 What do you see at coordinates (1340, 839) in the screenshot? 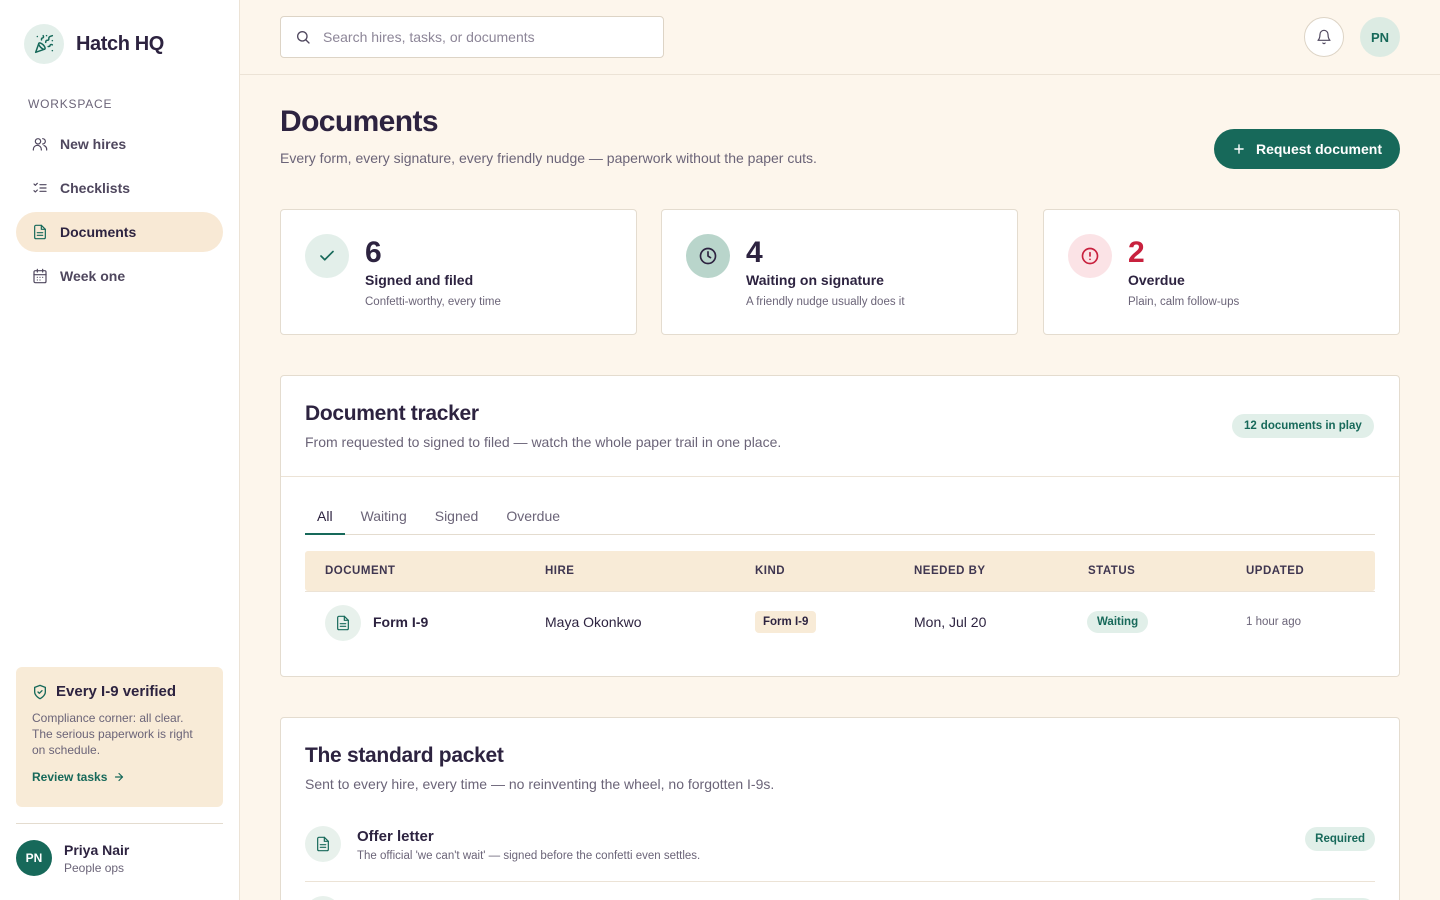
I see `required-badge: Required` at bounding box center [1340, 839].